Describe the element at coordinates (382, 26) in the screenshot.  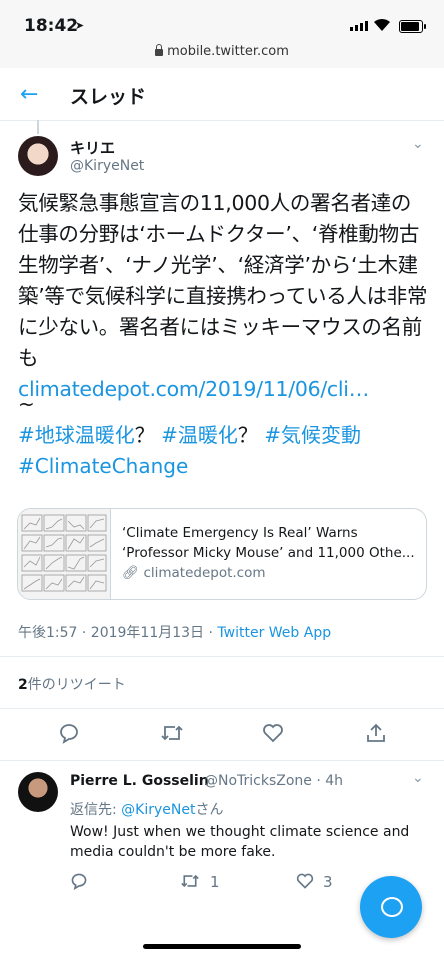
I see `wifi-icon` at that location.